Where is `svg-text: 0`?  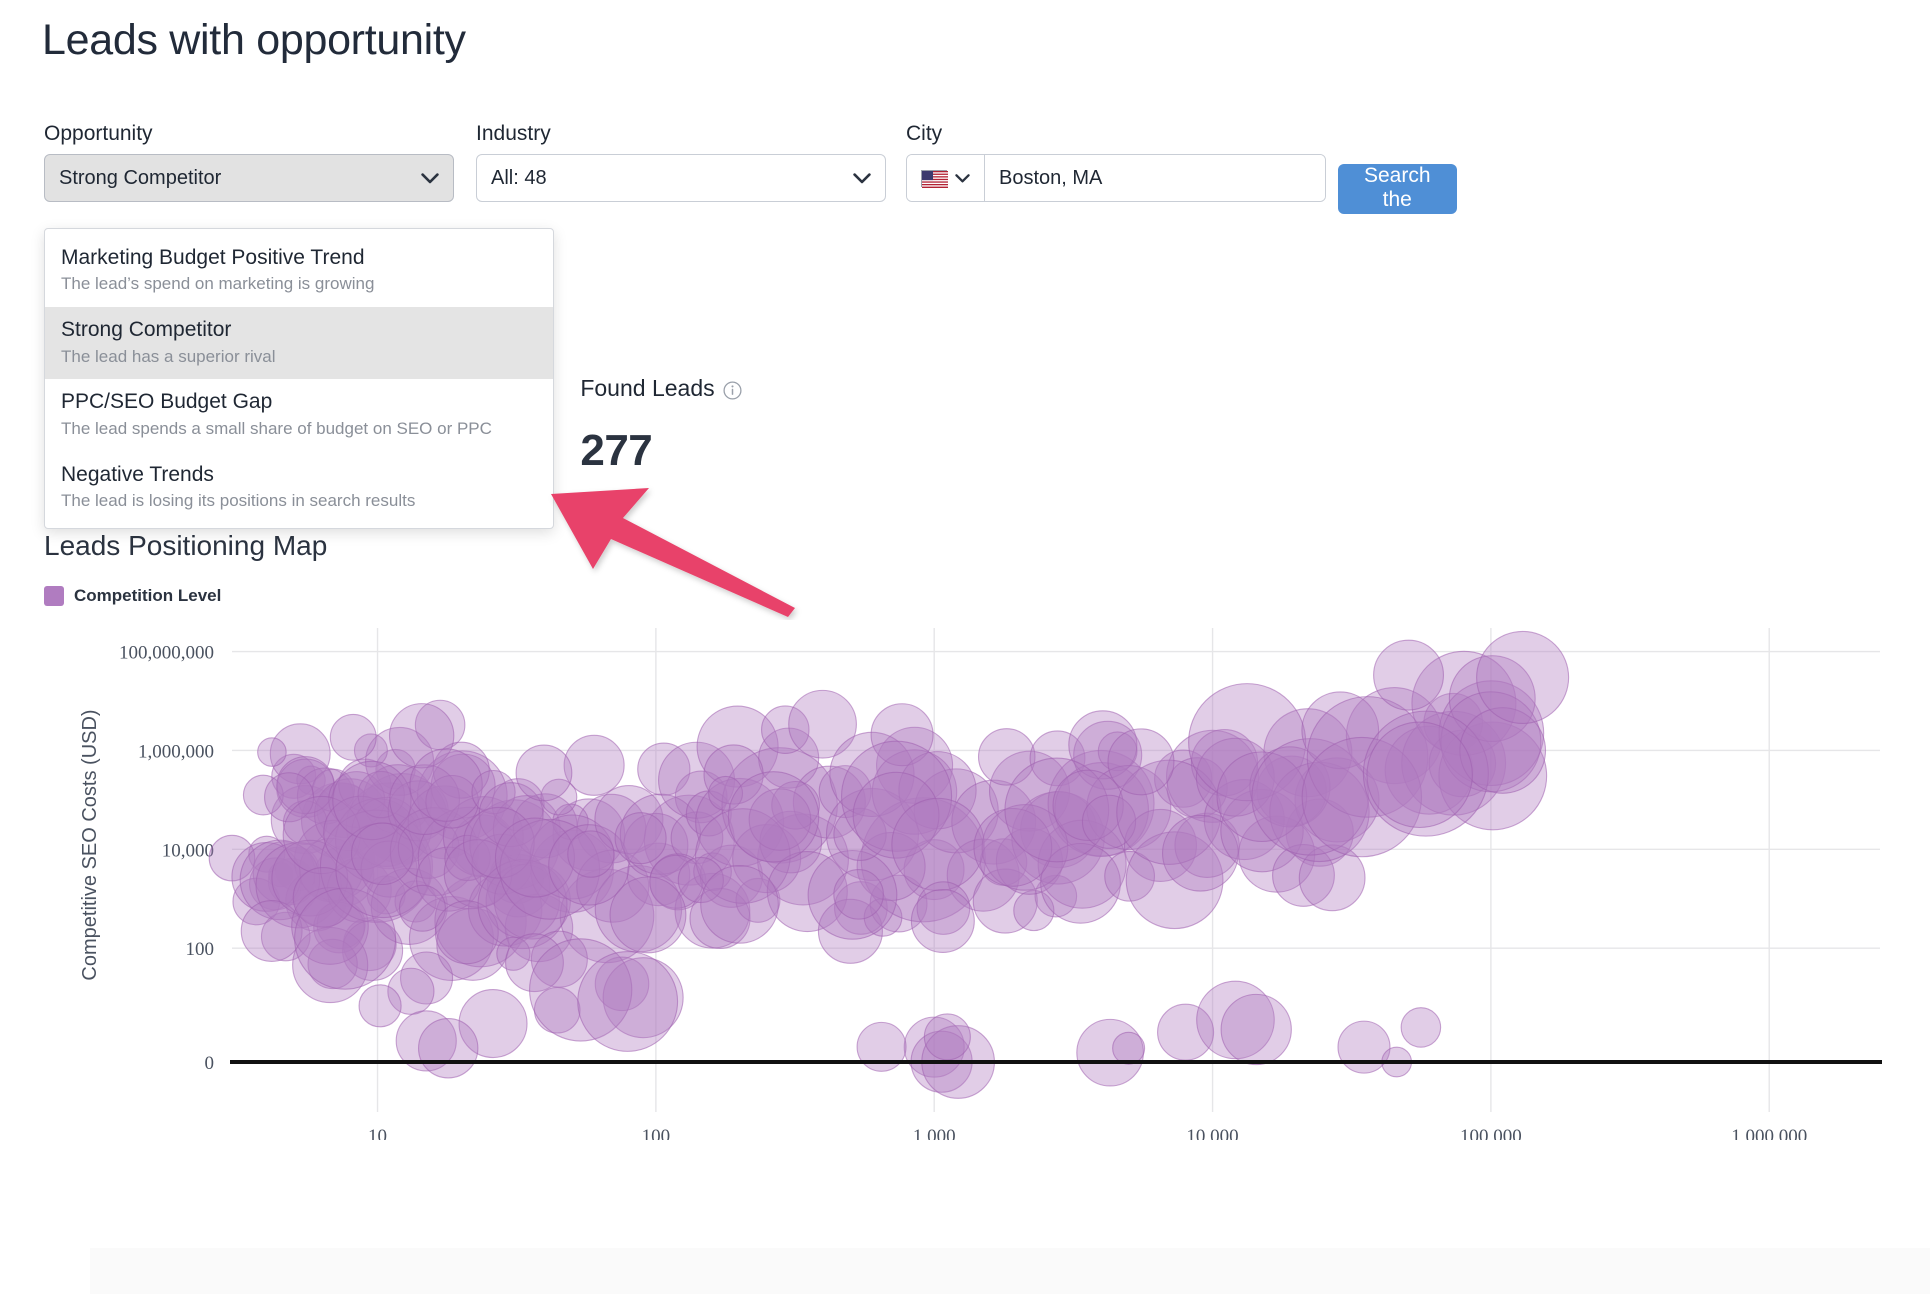 svg-text: 0 is located at coordinates (210, 1063).